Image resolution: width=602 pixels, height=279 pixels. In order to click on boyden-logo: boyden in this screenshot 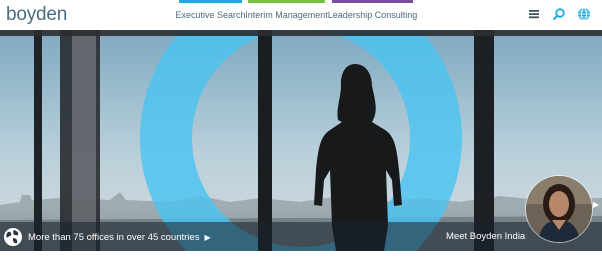, I will do `click(36, 15)`.